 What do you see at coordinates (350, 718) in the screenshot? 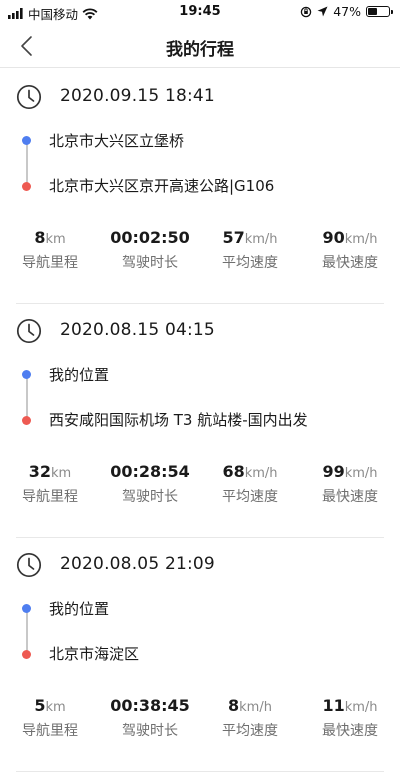
I see `stat-max-speed: 11km/h 最快速度` at bounding box center [350, 718].